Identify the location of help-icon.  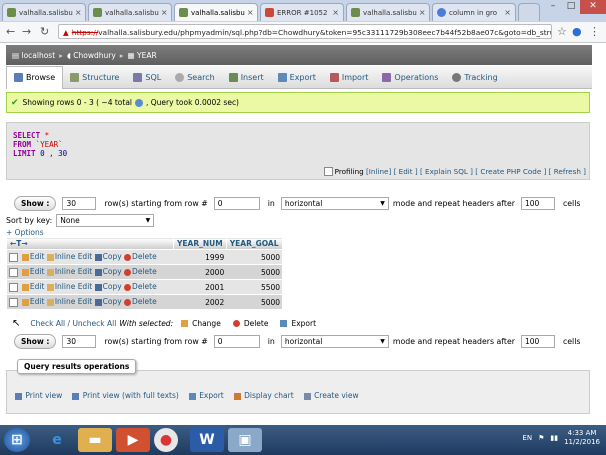
(139, 102).